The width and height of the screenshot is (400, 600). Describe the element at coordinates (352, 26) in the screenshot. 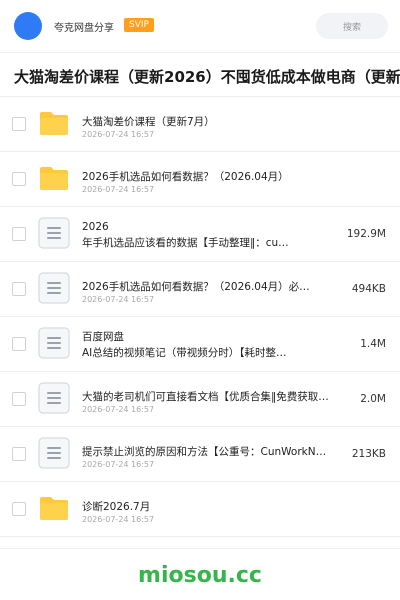

I see `search-input: 搜索` at that location.